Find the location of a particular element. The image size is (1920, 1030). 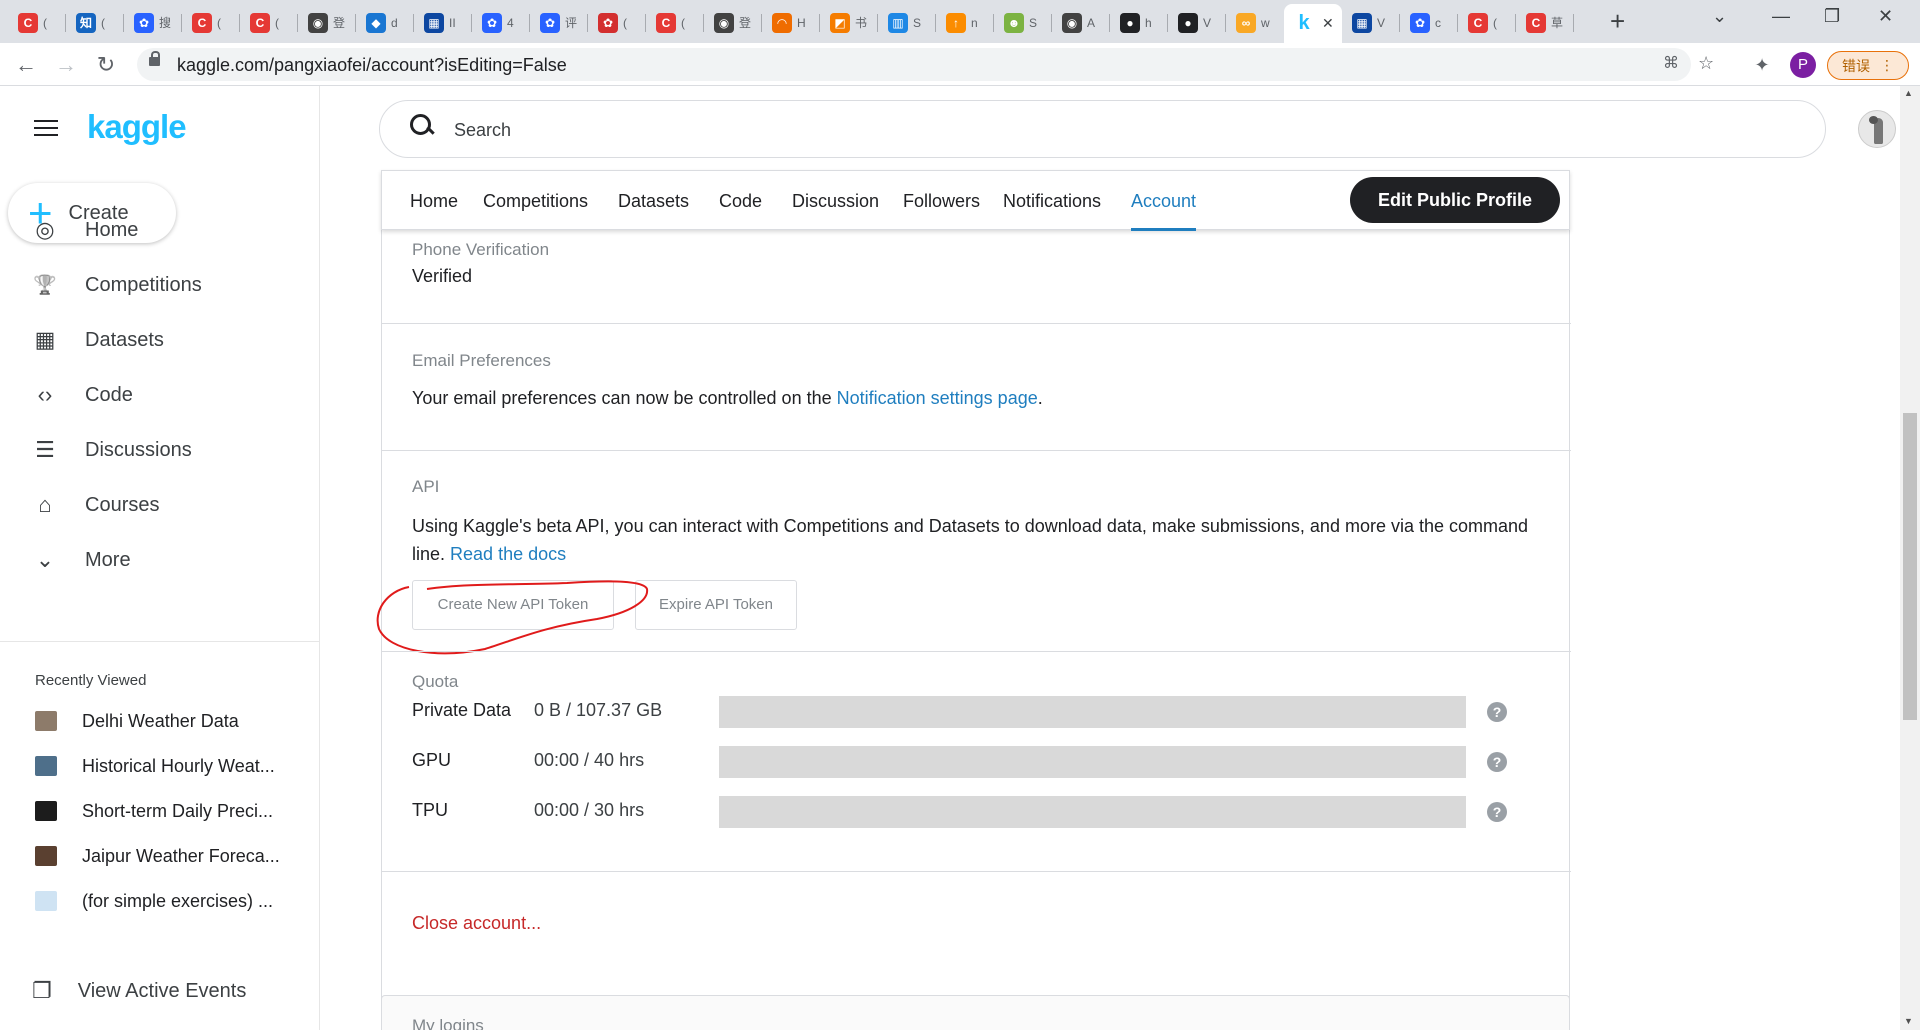

browser-tab: ✿ 4 is located at coordinates (501, 22).